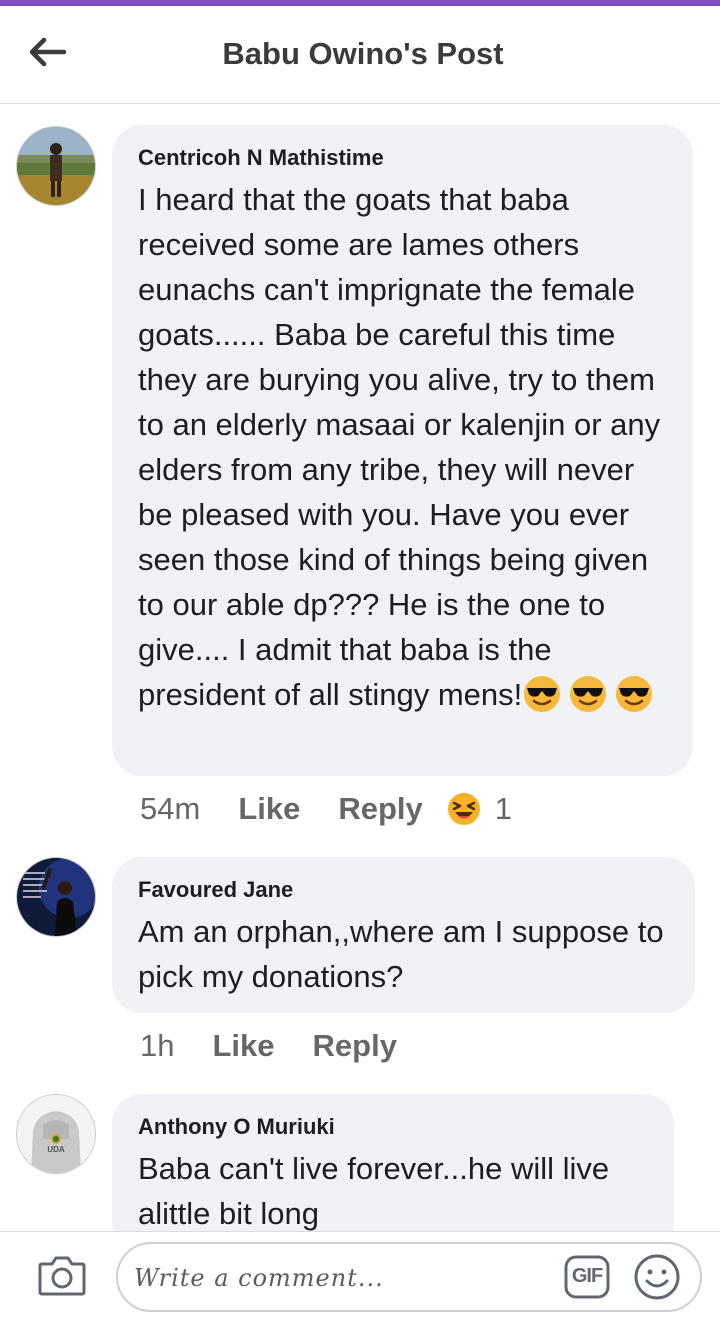  What do you see at coordinates (403, 890) in the screenshot?
I see `comment-author: Favoured Jane` at bounding box center [403, 890].